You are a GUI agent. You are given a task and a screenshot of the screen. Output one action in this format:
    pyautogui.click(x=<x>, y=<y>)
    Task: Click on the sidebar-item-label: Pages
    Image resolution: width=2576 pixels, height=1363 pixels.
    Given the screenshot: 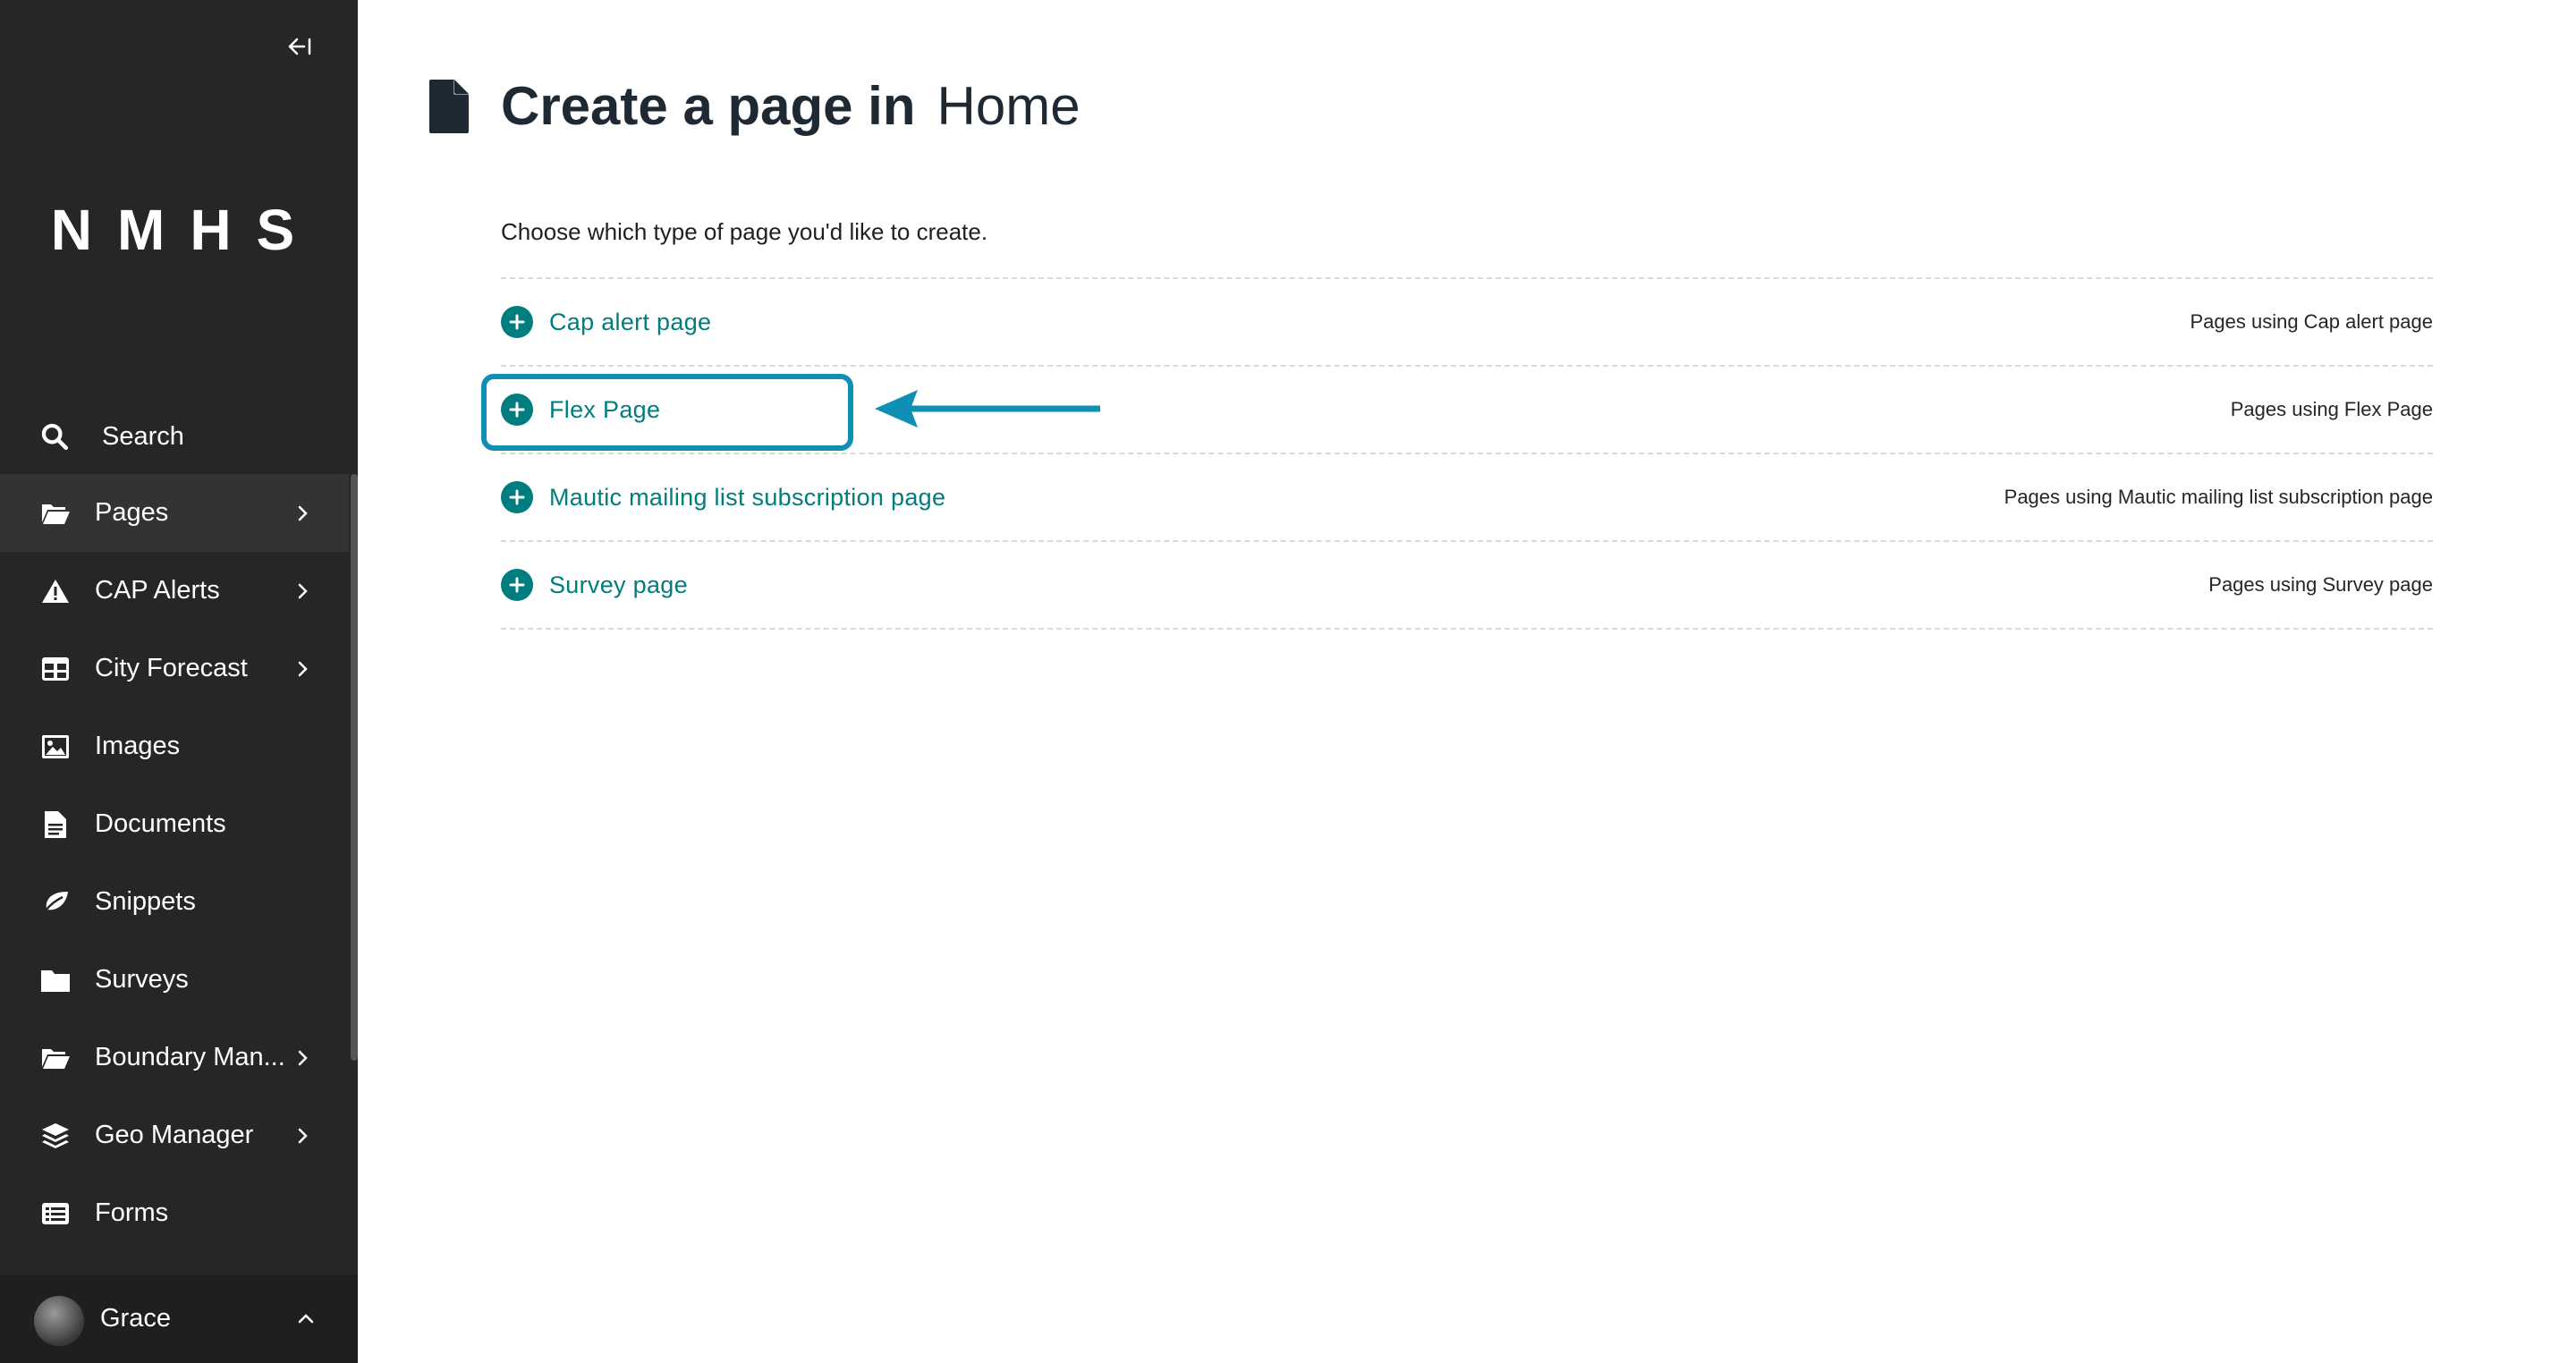 What is the action you would take?
    pyautogui.click(x=132, y=512)
    